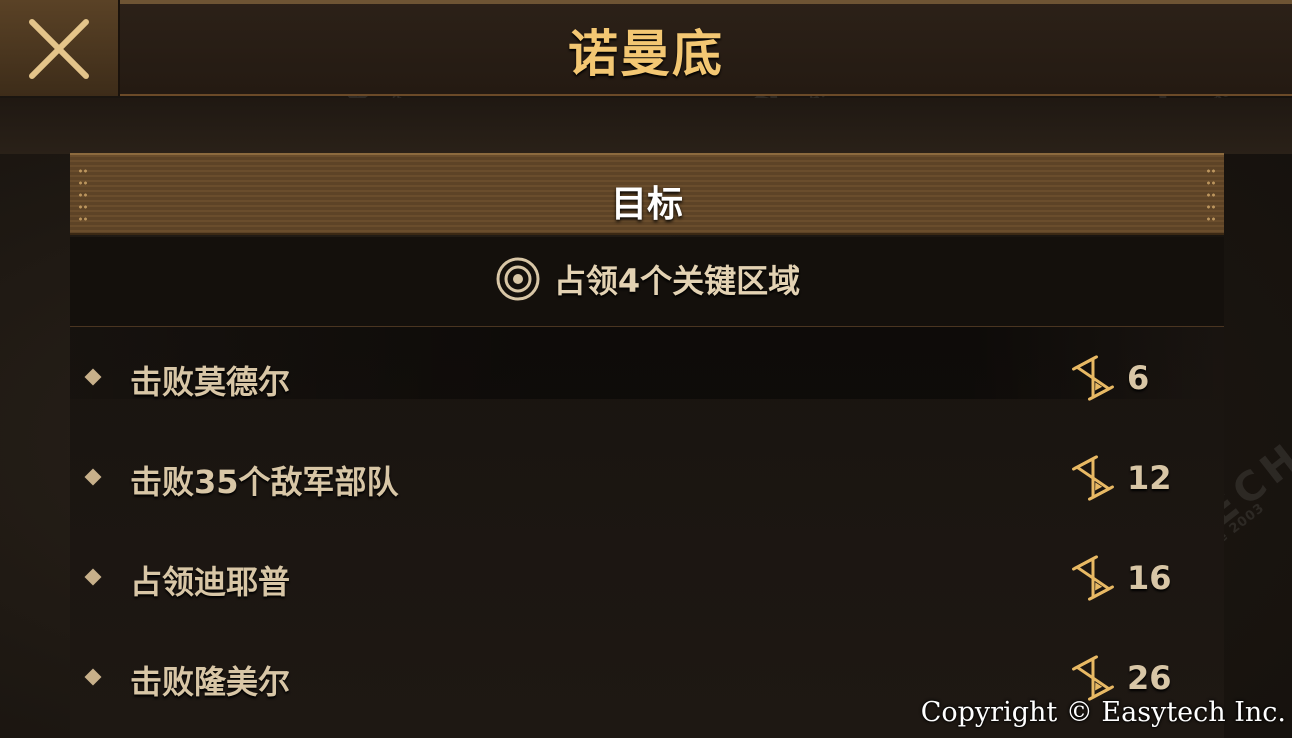 Image resolution: width=1292 pixels, height=738 pixels. Describe the element at coordinates (1149, 578) in the screenshot. I see `turn-count: 16` at that location.